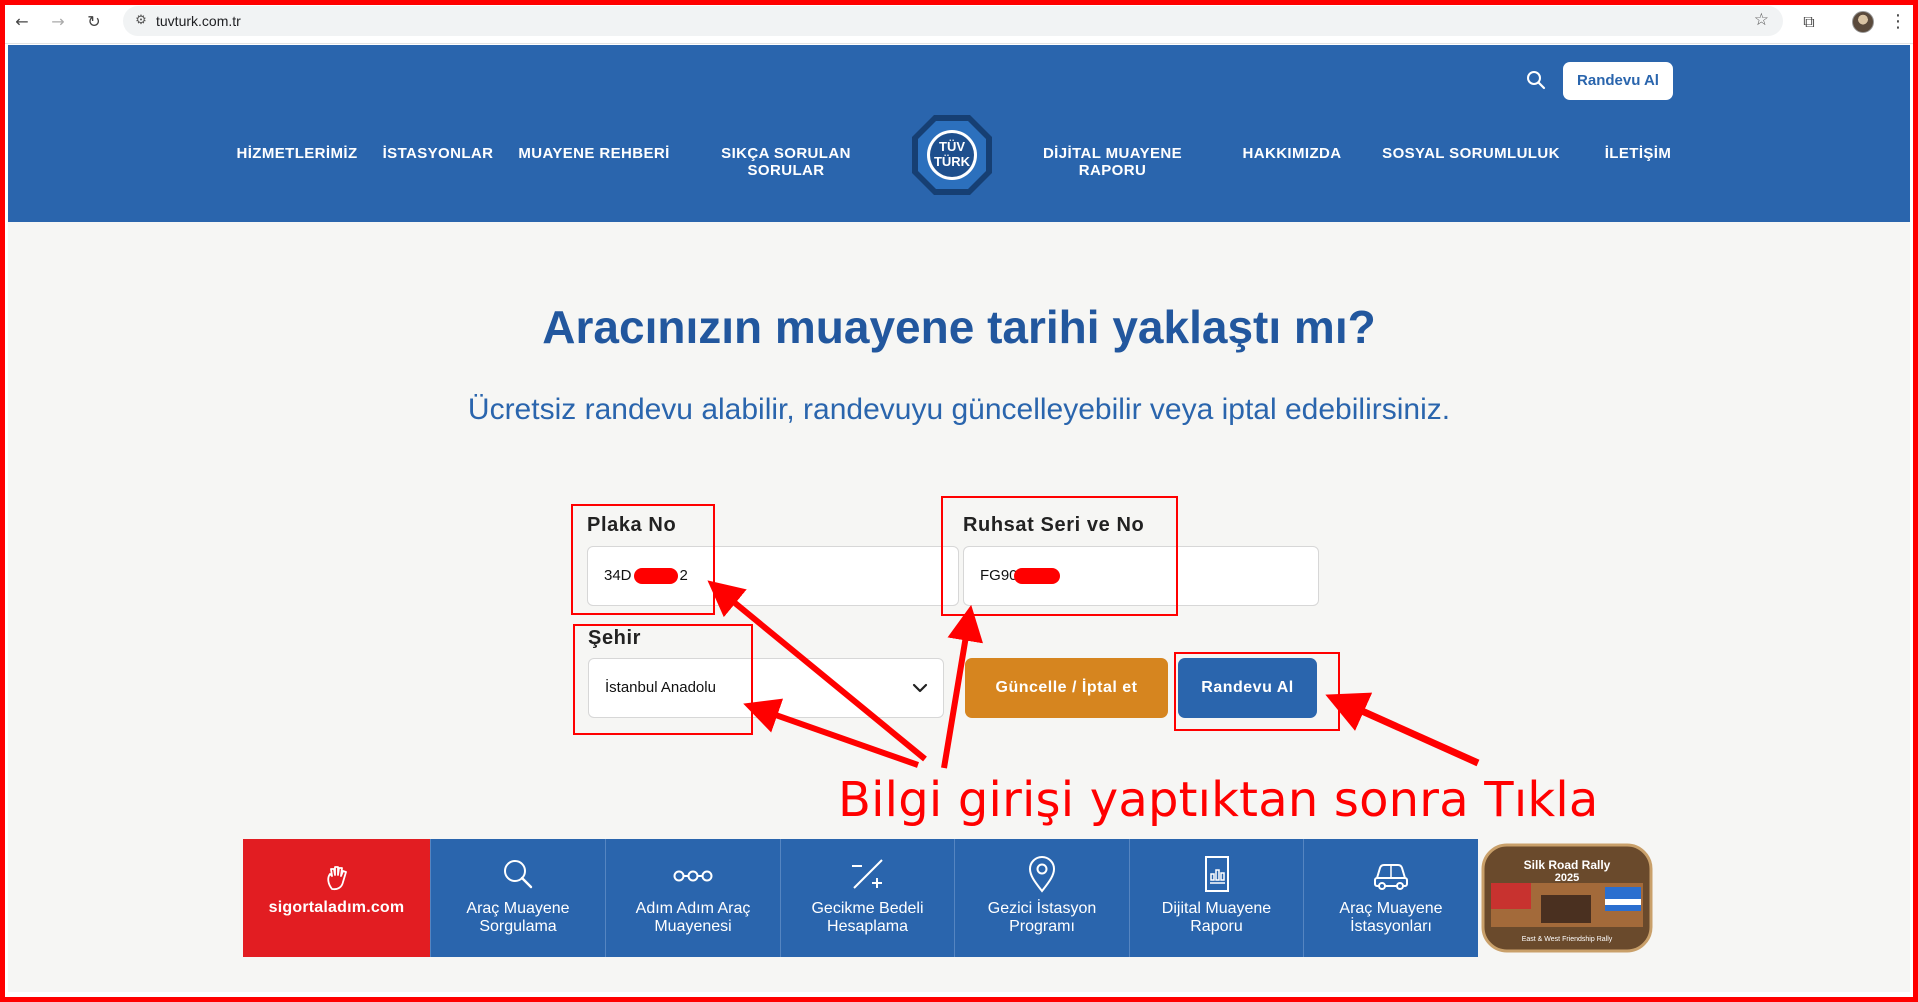 This screenshot has width=1918, height=1002. Describe the element at coordinates (786, 162) in the screenshot. I see `nav-faq: SIKÇA SORULAN SORULAR` at that location.